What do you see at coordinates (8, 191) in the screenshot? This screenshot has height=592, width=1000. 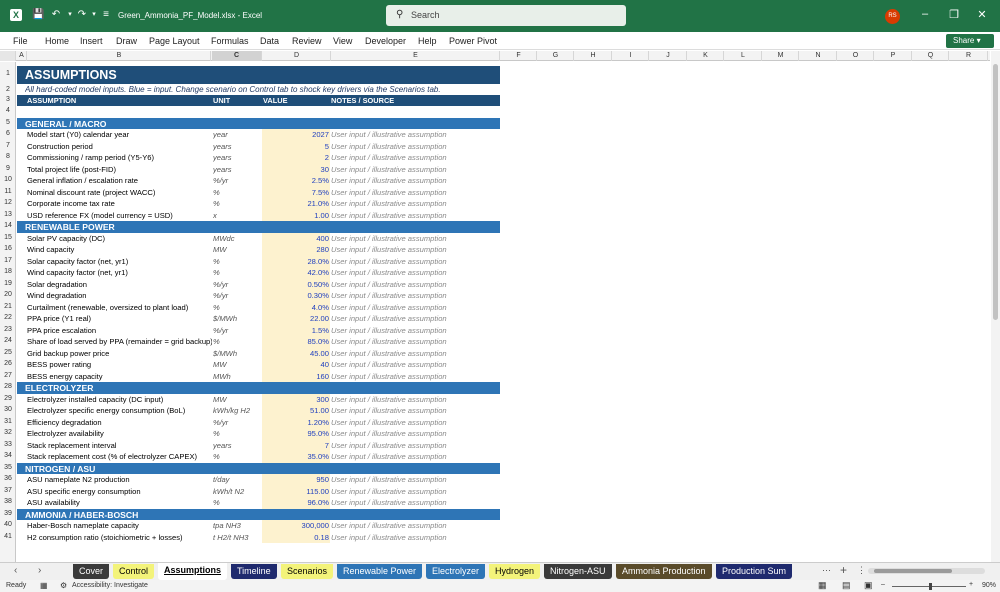 I see `row-number: 11` at bounding box center [8, 191].